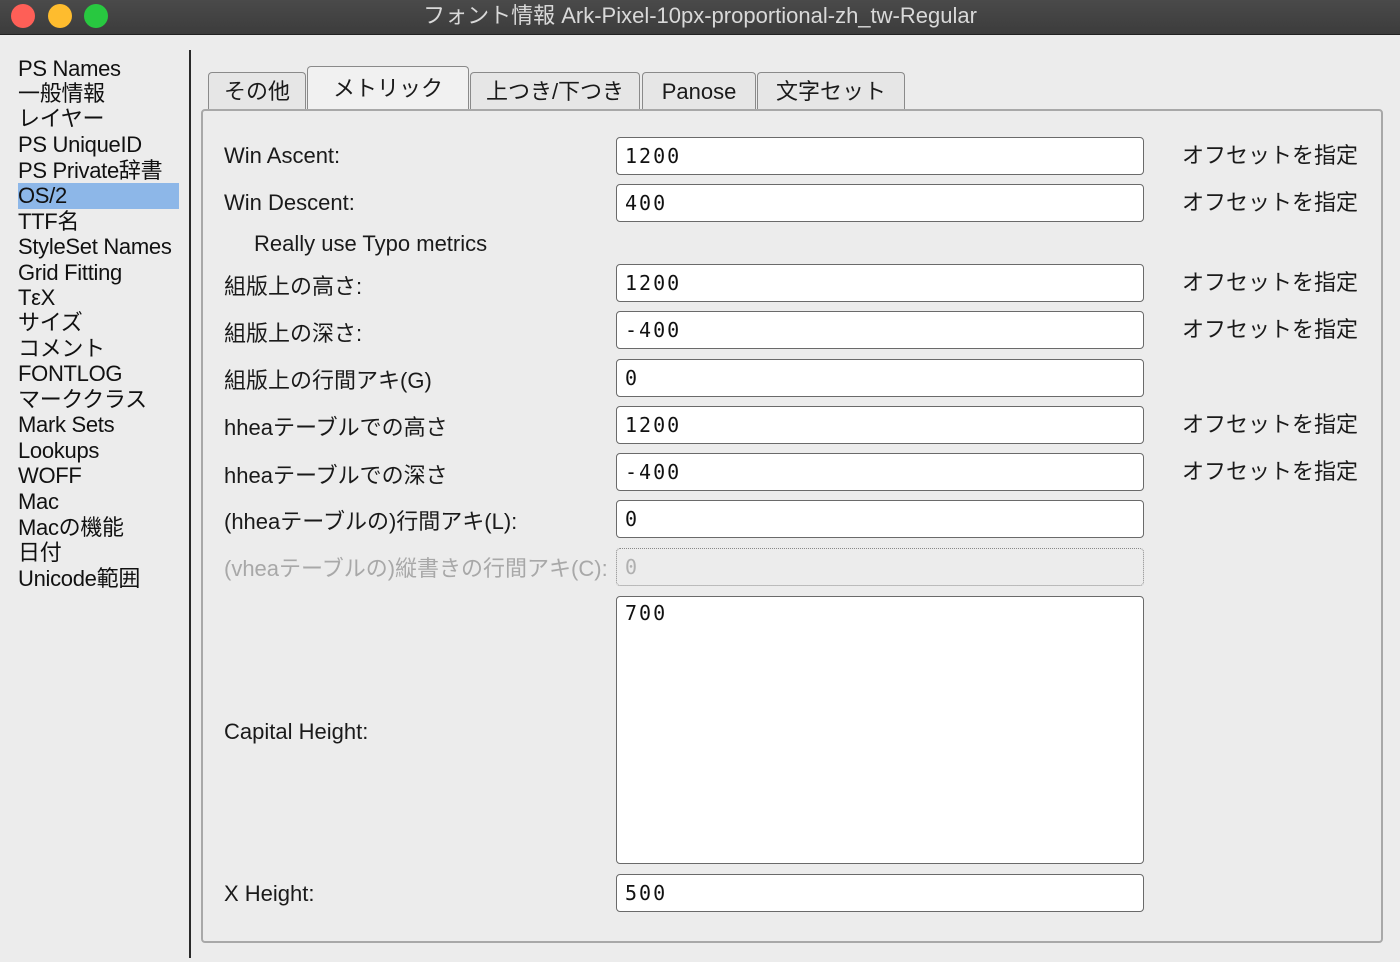  What do you see at coordinates (58, 451) in the screenshot?
I see `sidebar-item-lookups: Lookups` at bounding box center [58, 451].